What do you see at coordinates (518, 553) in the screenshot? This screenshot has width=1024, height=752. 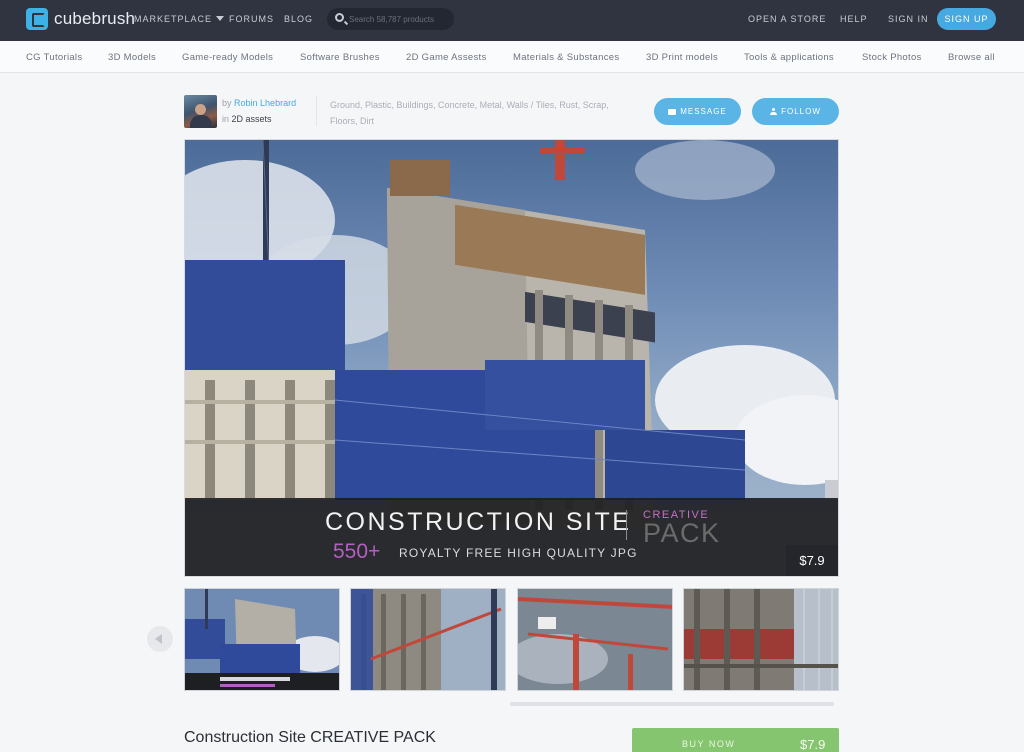 I see `banner-subtitle: ROYALTY FREE HIGH QUALITY JPG` at bounding box center [518, 553].